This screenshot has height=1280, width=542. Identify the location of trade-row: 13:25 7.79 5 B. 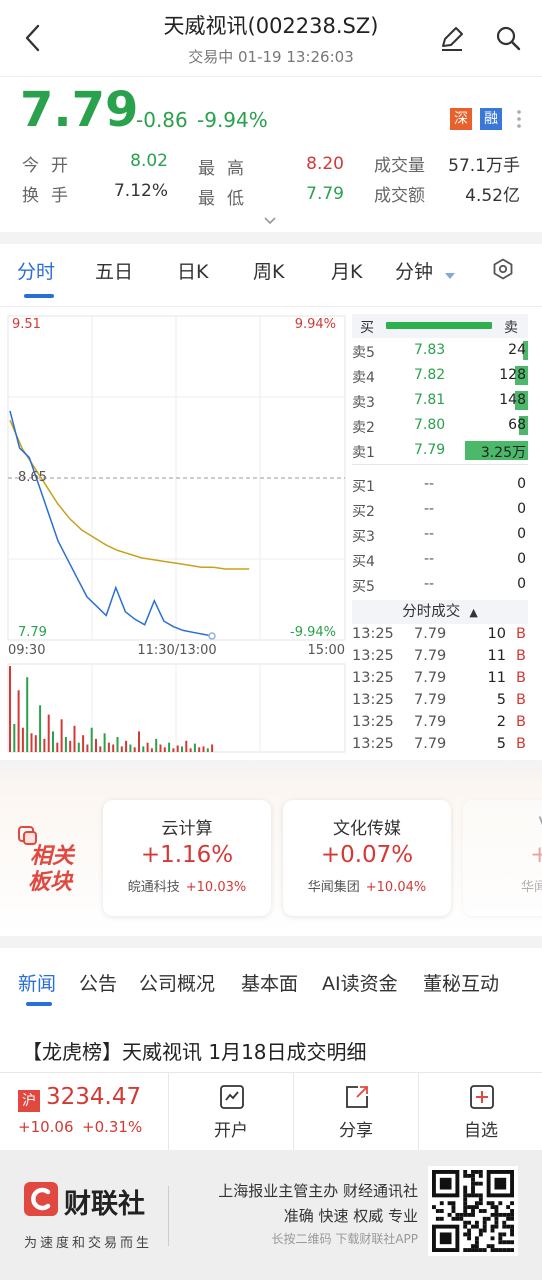
(440, 745).